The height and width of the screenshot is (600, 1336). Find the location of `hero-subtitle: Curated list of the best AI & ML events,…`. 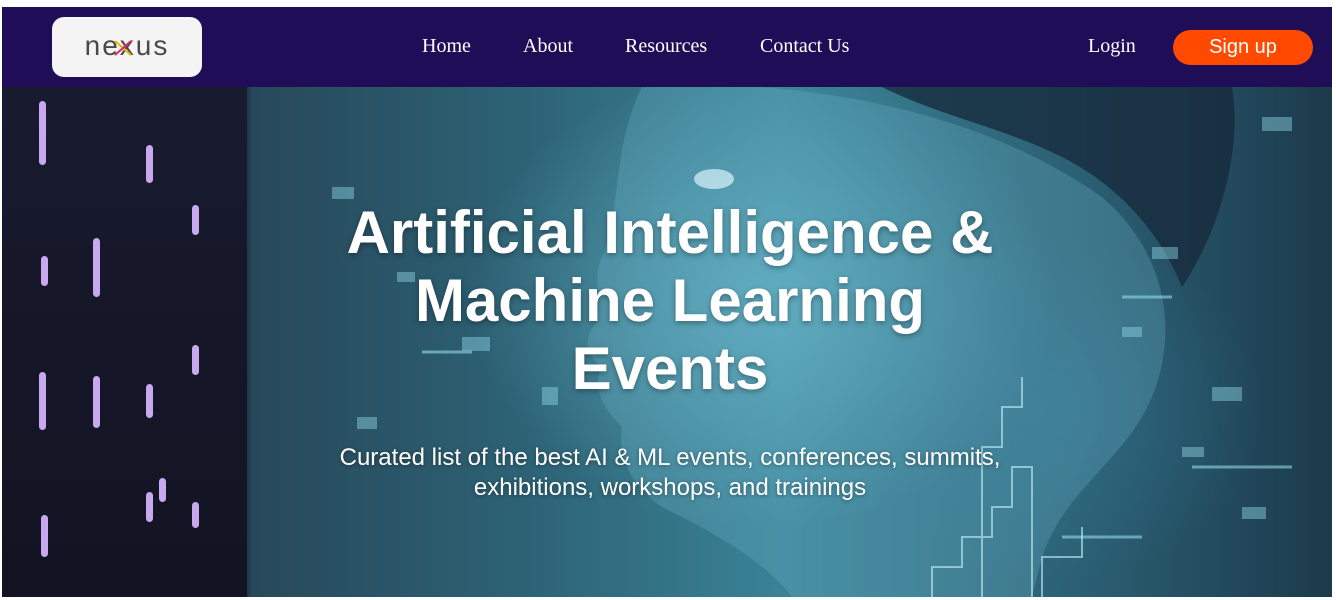

hero-subtitle: Curated list of the best AI & ML events,… is located at coordinates (670, 473).